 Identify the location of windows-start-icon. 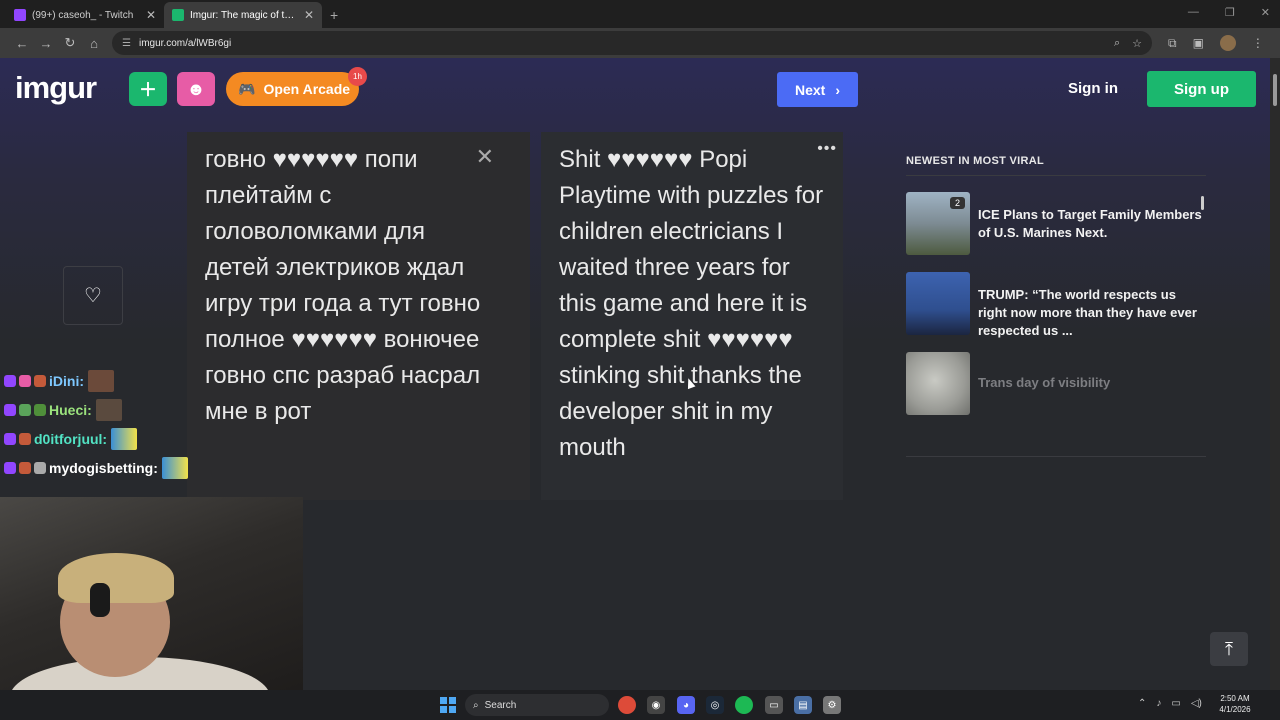
(448, 705).